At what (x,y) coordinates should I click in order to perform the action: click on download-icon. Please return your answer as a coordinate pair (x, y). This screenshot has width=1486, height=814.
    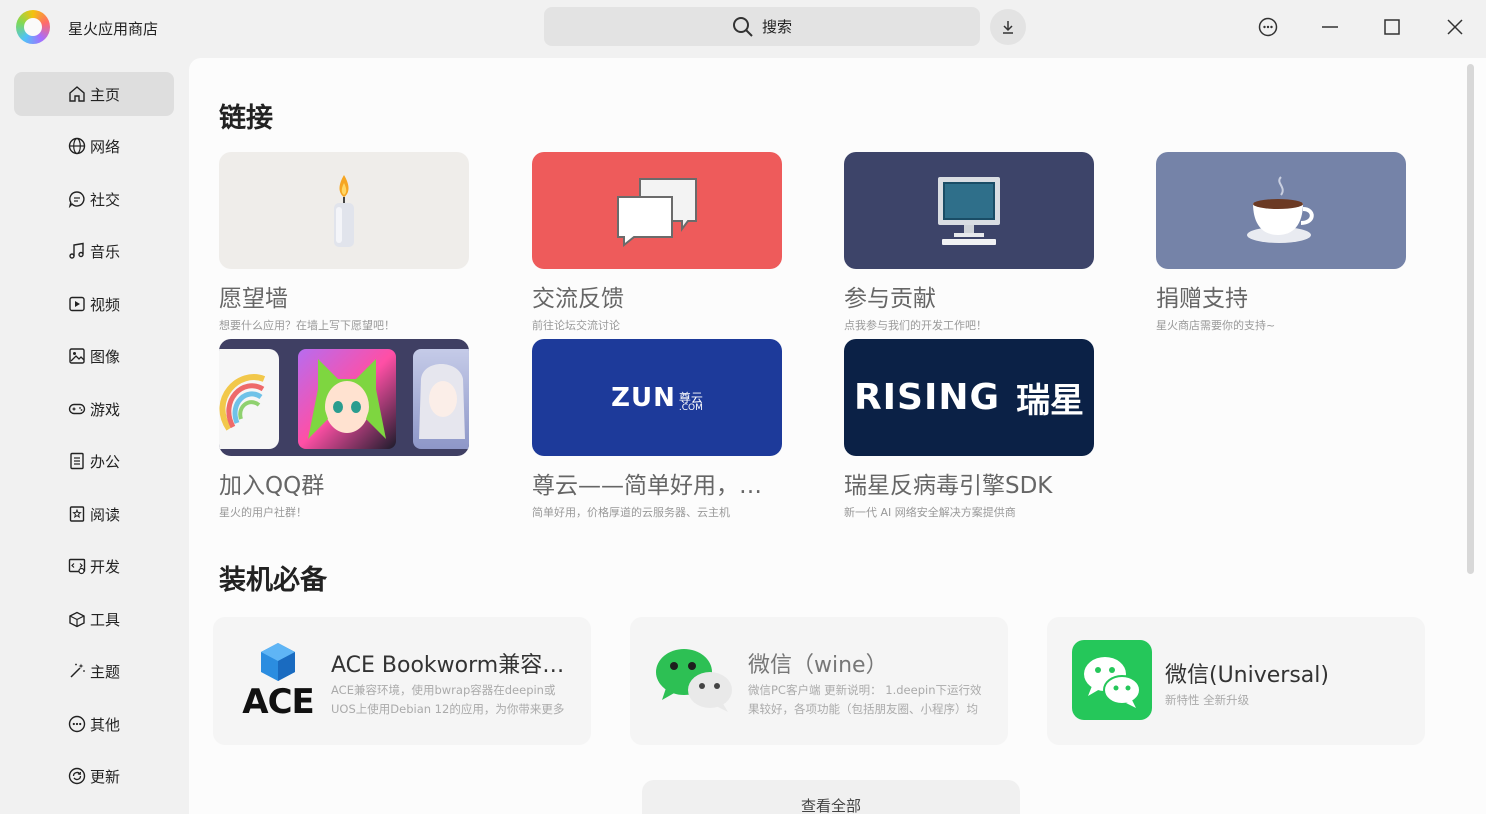
    Looking at the image, I should click on (1008, 27).